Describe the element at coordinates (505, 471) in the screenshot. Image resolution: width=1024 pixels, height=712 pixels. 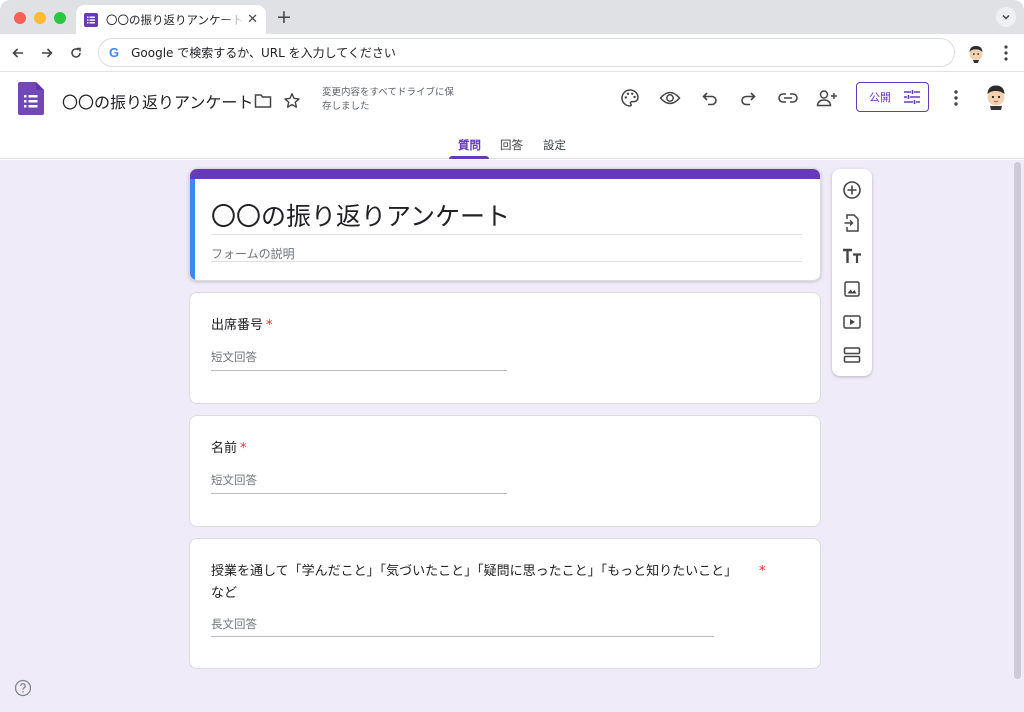
I see `question-card: 名前 * 短文回答` at that location.